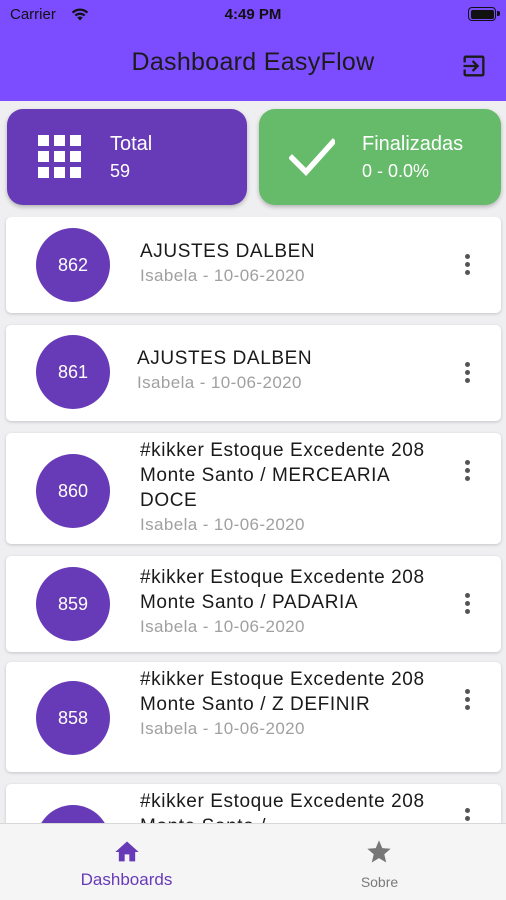  I want to click on battery-icon, so click(484, 14).